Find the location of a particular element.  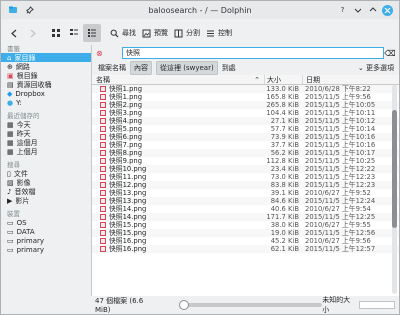

table-row: 快照1.png 133.0 KiB 2010/6/28 下午8:22 is located at coordinates (245, 89).